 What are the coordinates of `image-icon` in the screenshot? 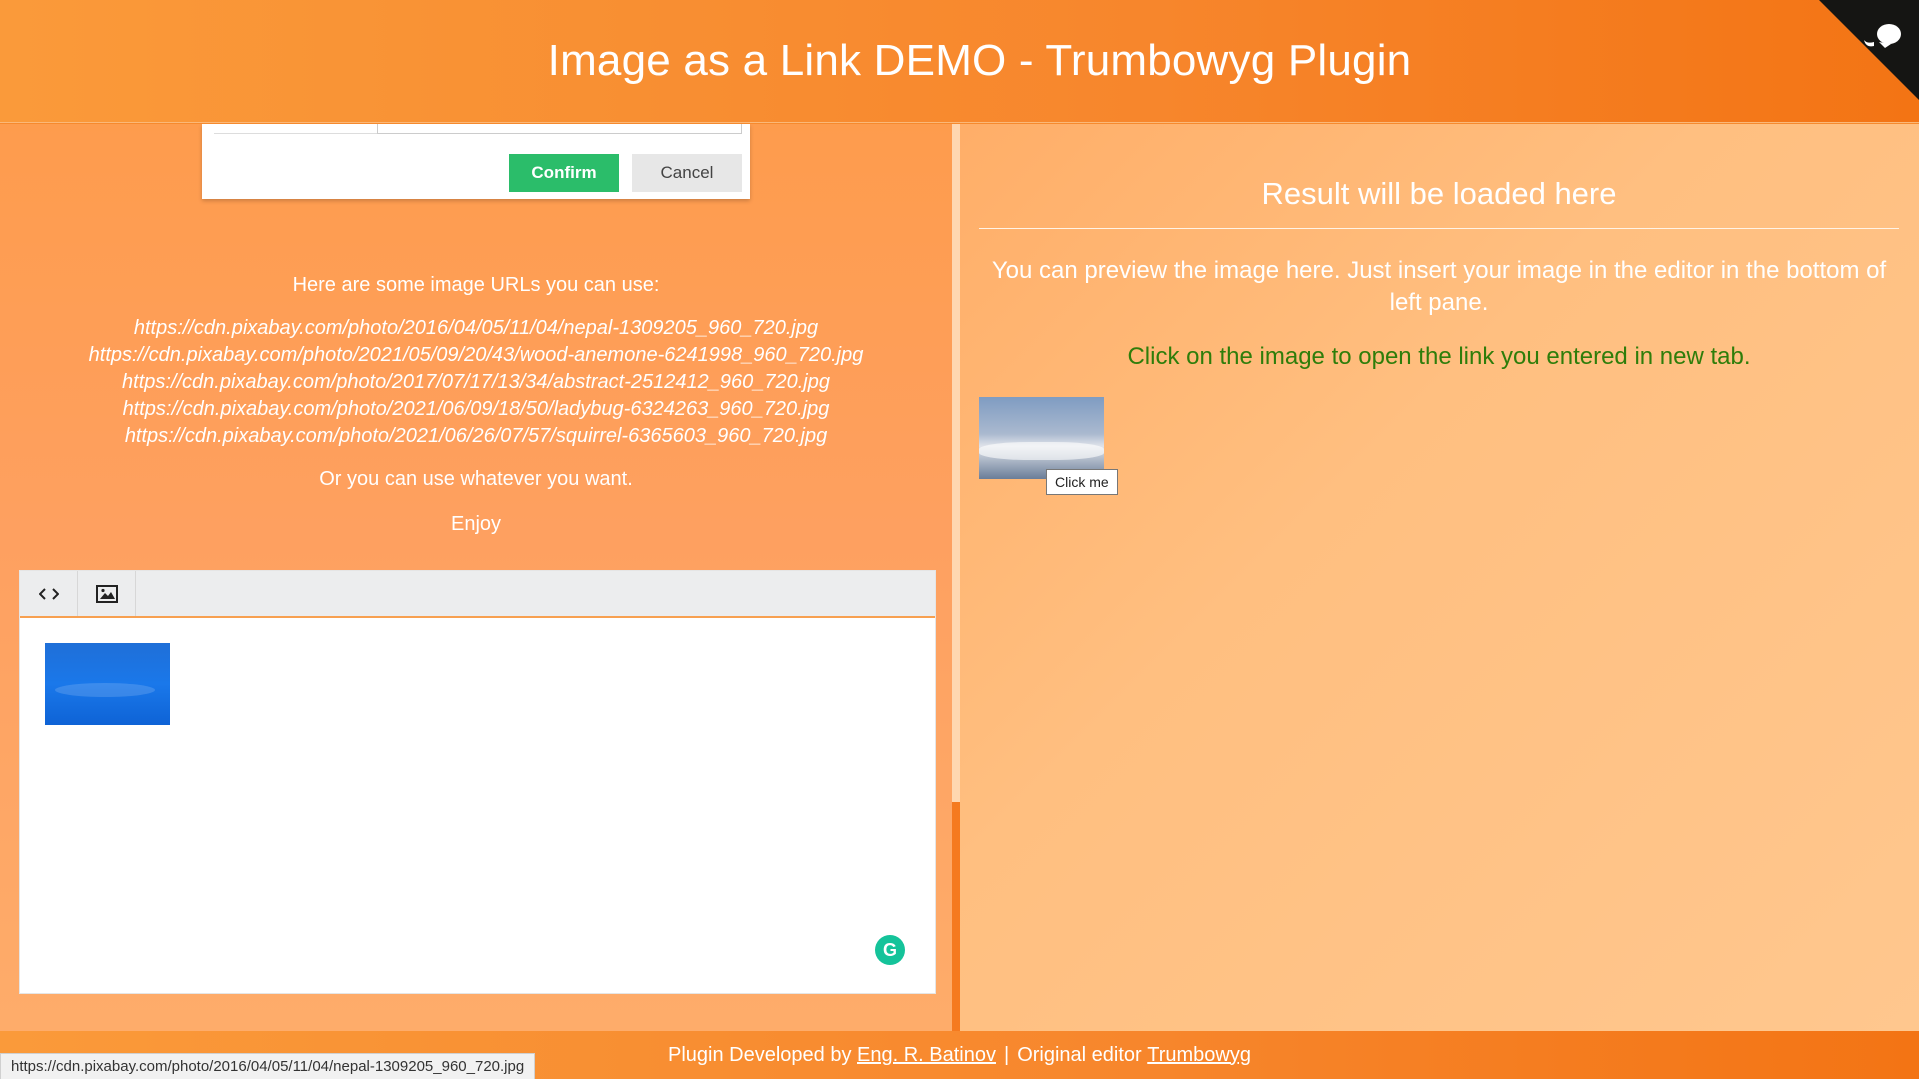 It's located at (106, 593).